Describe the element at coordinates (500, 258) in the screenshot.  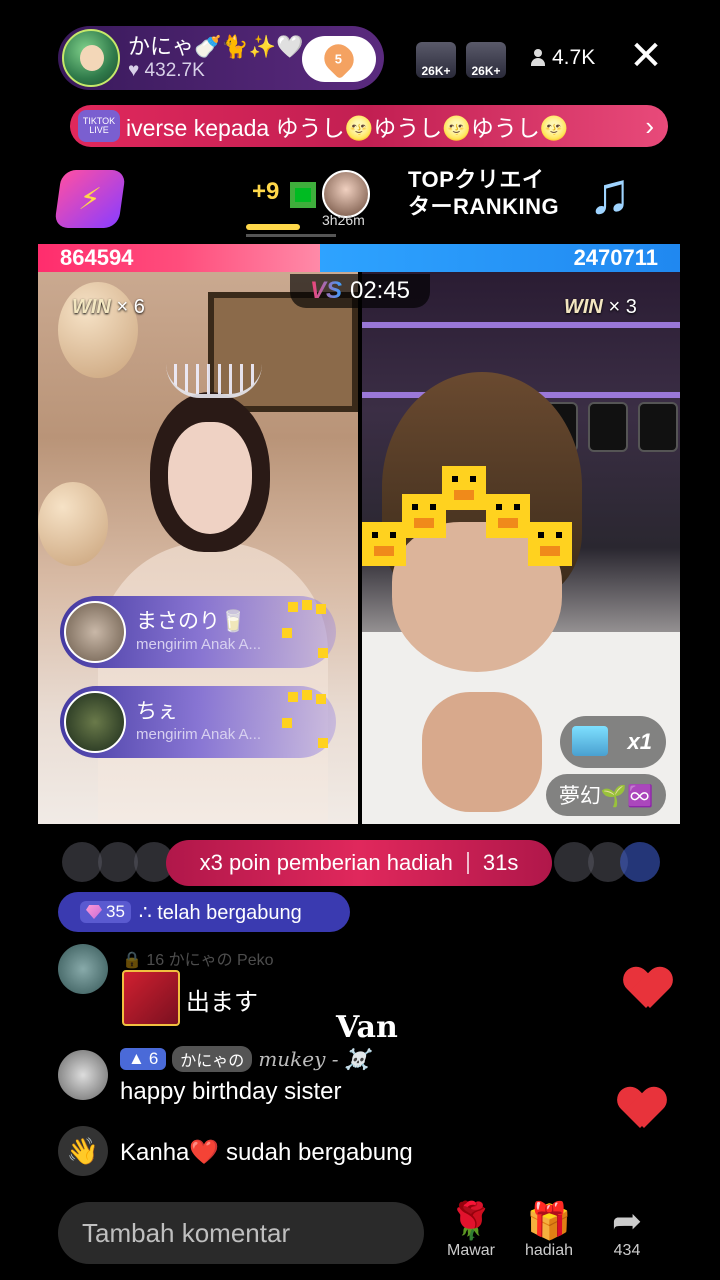
I see `score-right-bar: 2470711` at that location.